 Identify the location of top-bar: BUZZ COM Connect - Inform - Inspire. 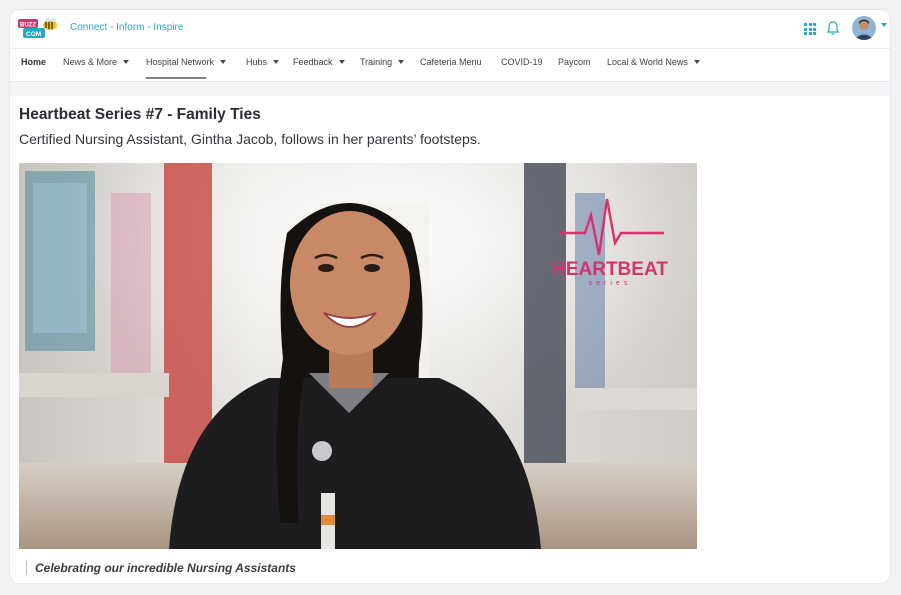
(450, 29).